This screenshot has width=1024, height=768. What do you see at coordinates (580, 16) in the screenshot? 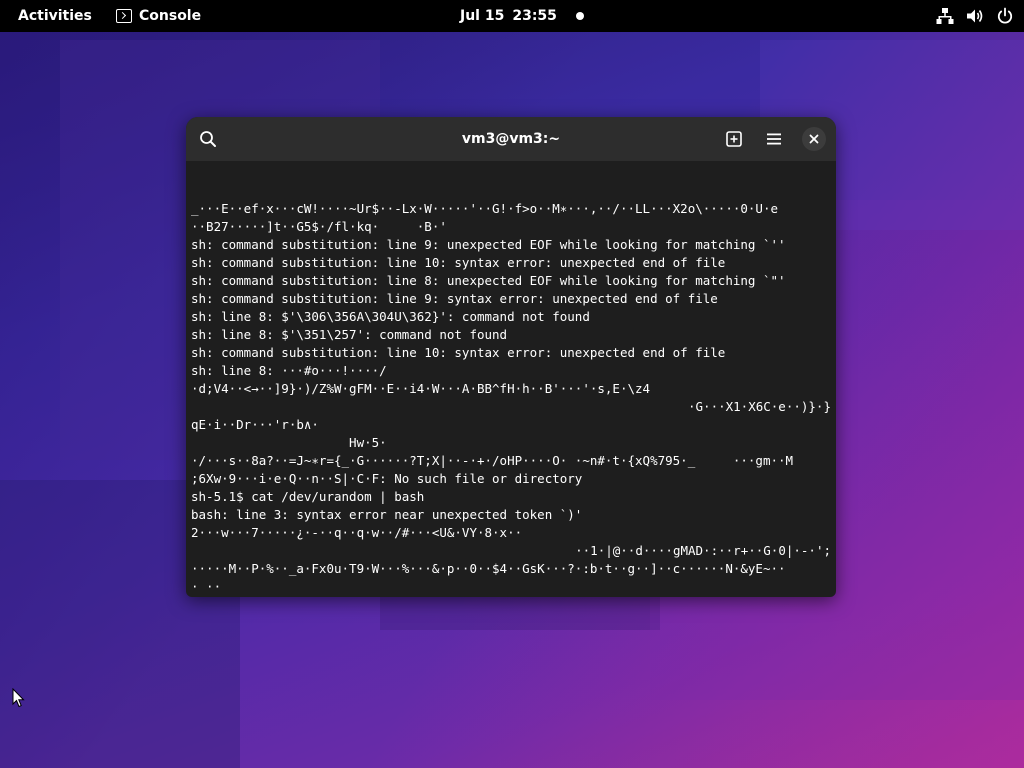
I see `notification-dot-icon` at bounding box center [580, 16].